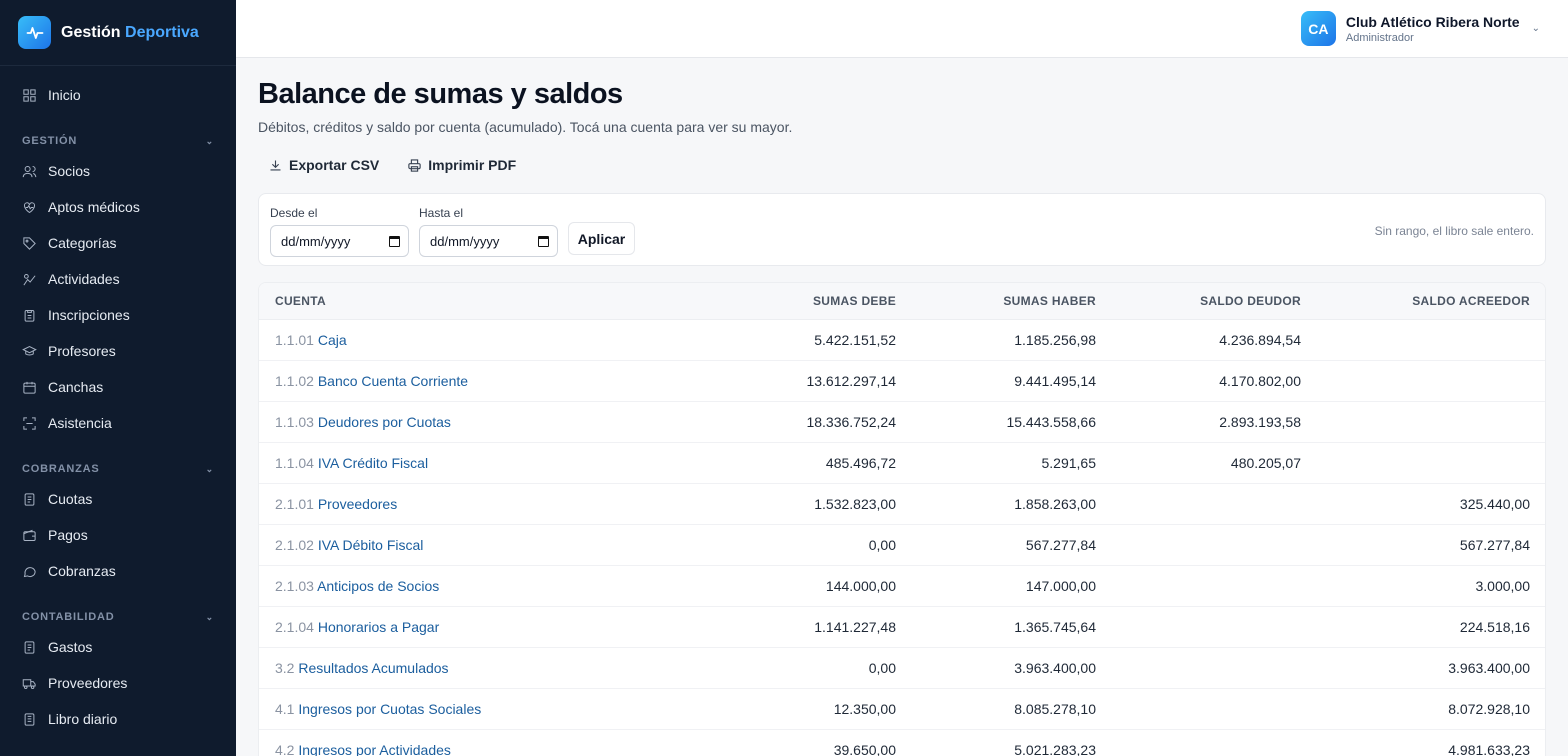  I want to click on brand-name: Gestión Deportiva, so click(130, 33).